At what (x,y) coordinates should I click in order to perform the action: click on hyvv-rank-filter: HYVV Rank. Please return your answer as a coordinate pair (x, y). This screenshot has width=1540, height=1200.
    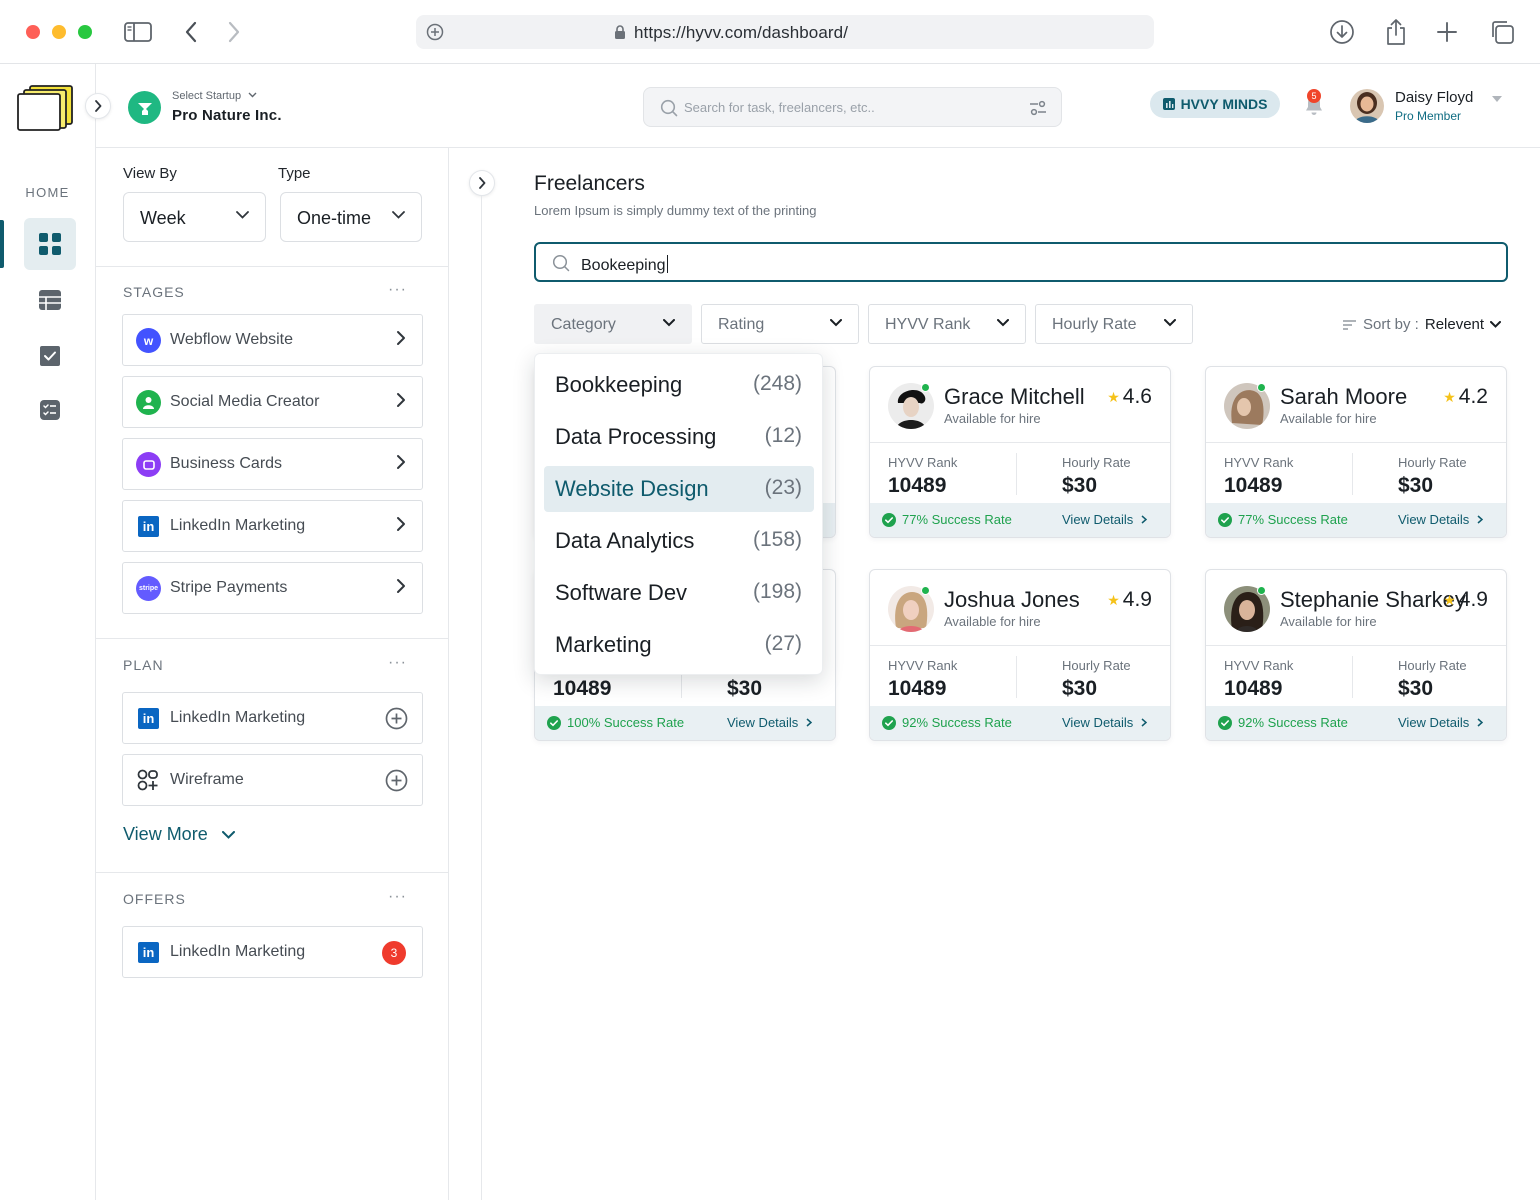
    Looking at the image, I should click on (947, 324).